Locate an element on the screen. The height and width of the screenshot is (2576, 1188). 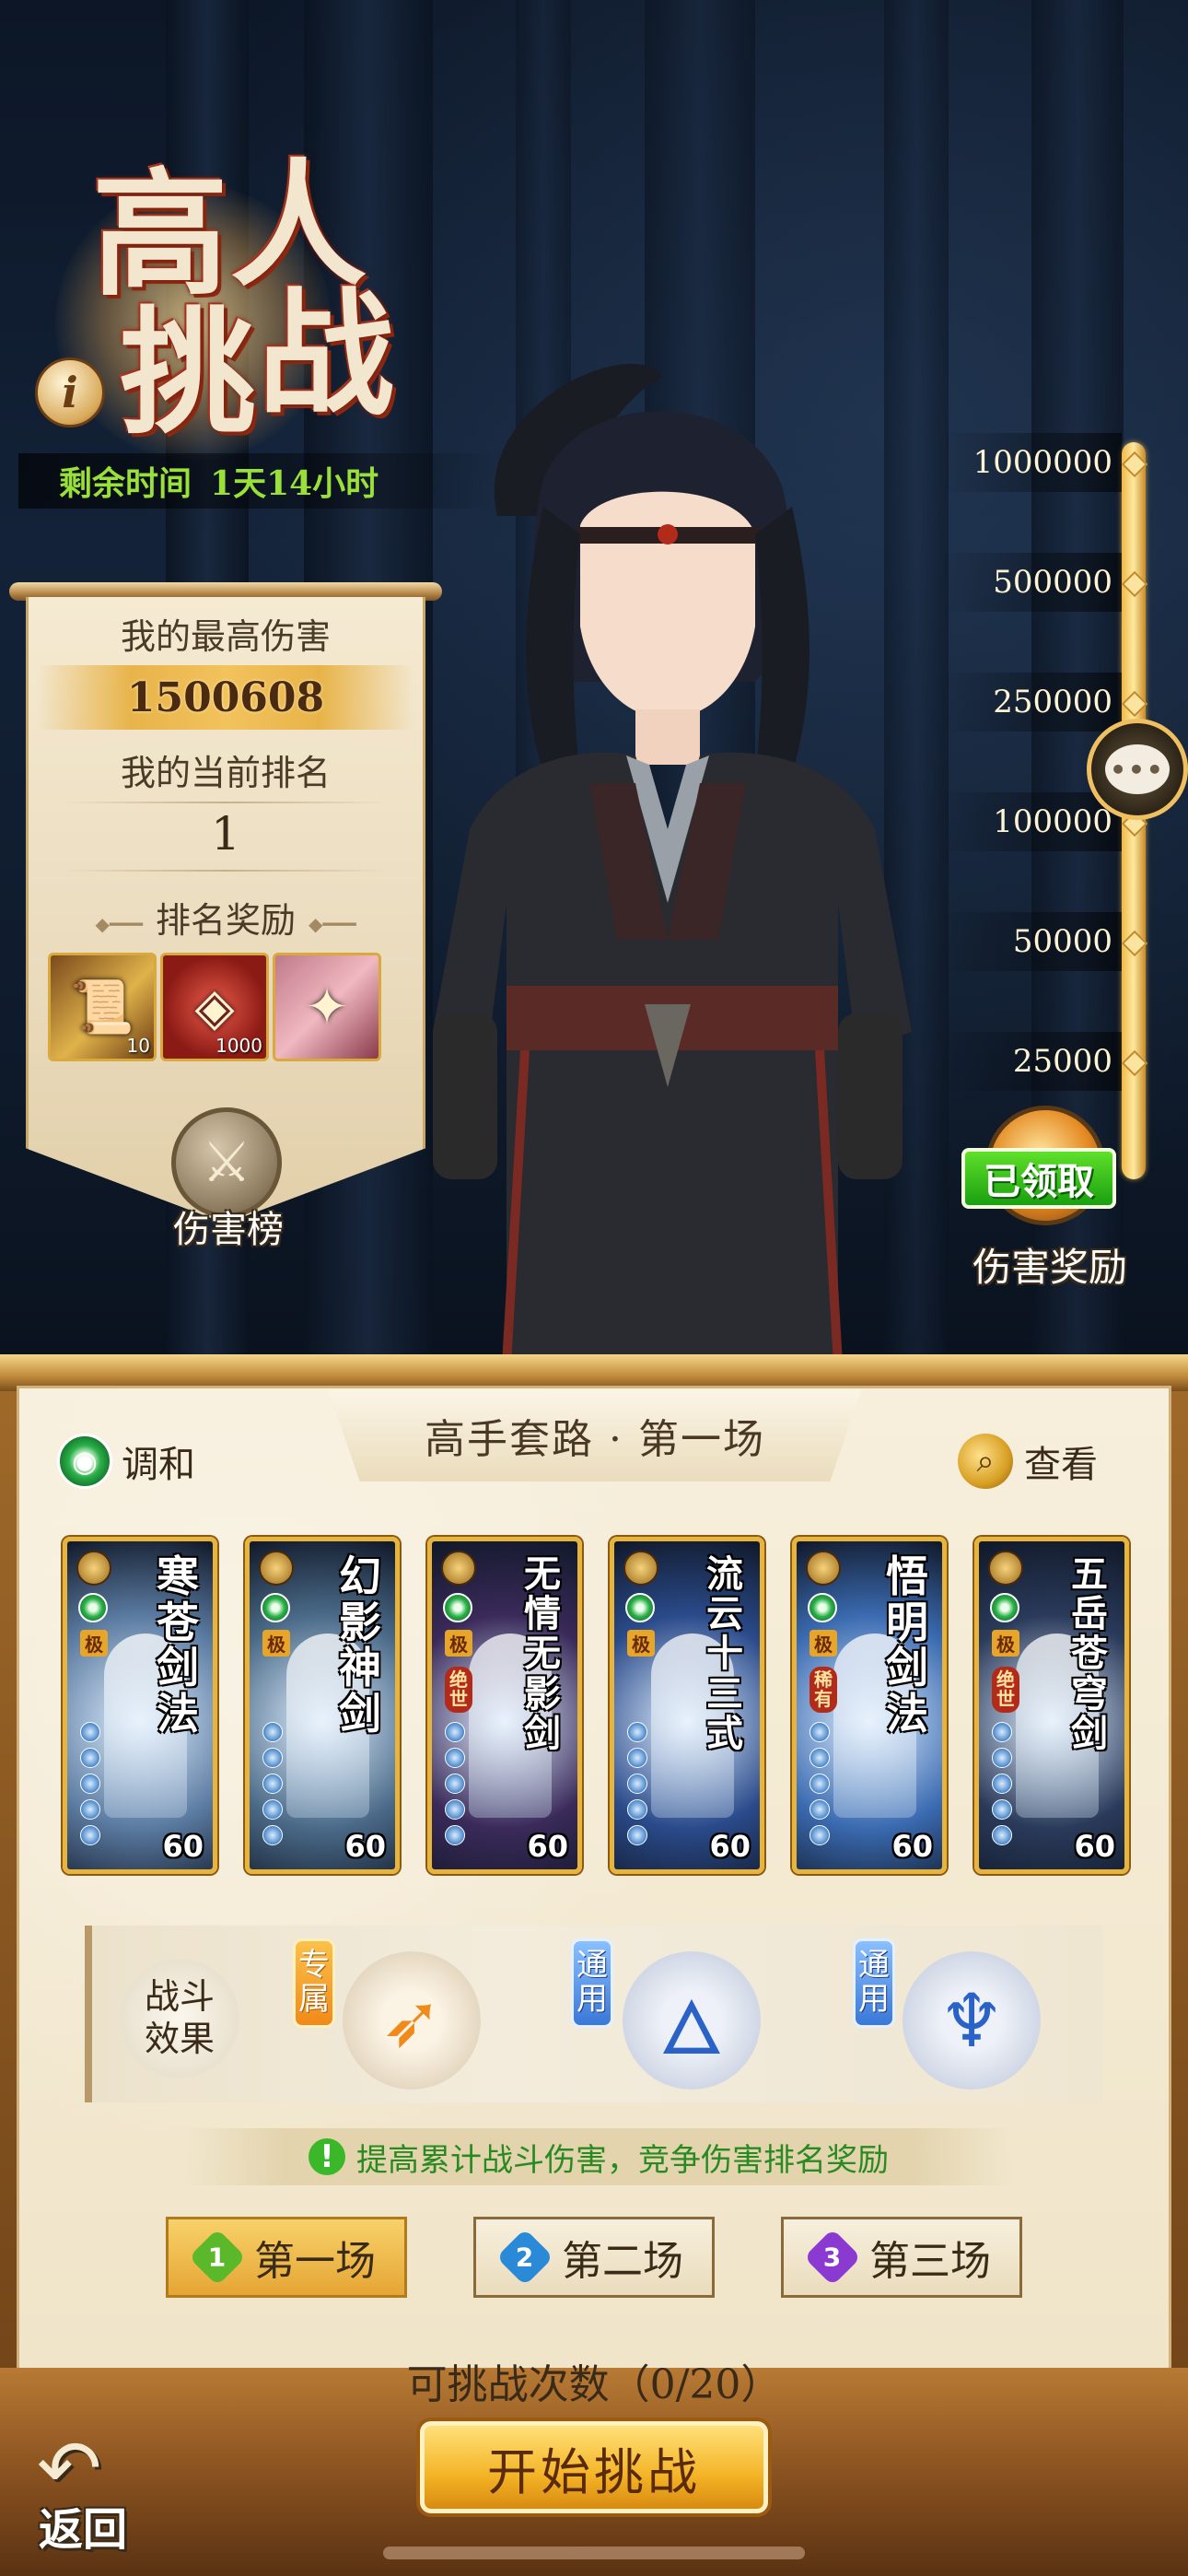
skill-name-char: 影 is located at coordinates (542, 1693).